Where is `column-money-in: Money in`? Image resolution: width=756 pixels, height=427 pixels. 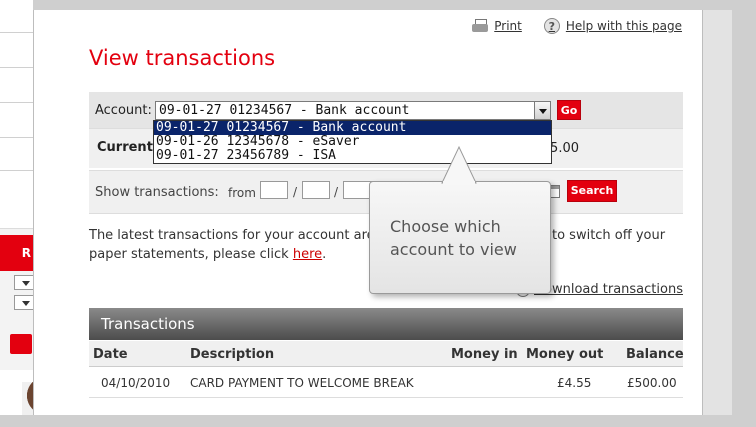 column-money-in: Money in is located at coordinates (484, 354).